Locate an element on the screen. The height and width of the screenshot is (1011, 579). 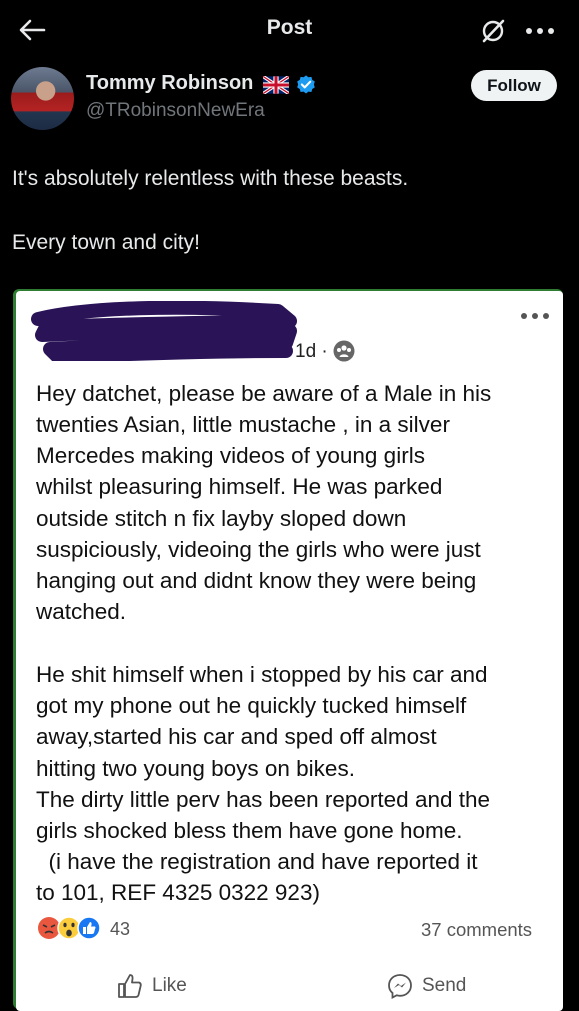
author-handle: @TRobinsonNewEra is located at coordinates (175, 111).